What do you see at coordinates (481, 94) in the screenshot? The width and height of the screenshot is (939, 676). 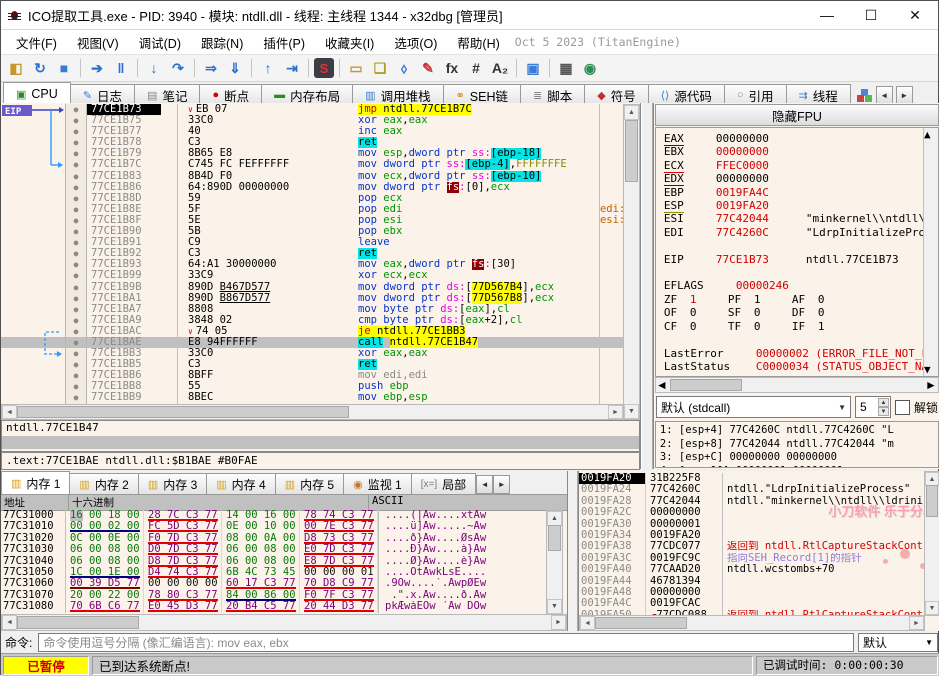 I see `tab-SEH链: ⚭ SEH链` at bounding box center [481, 94].